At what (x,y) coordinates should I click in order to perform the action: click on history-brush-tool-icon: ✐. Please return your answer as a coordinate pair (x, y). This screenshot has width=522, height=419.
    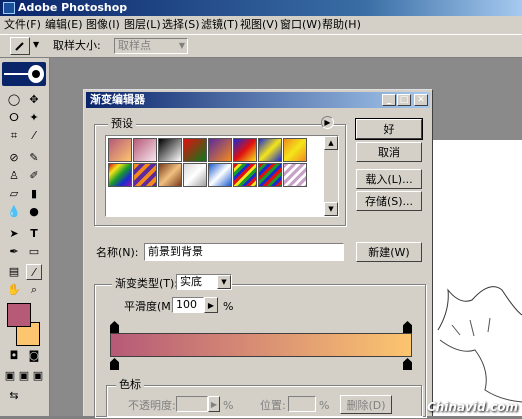
    Looking at the image, I should click on (34, 176).